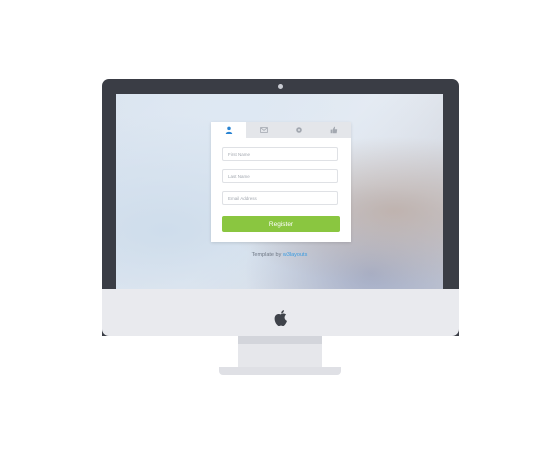 This screenshot has height=455, width=548. I want to click on first-name-field, so click(280, 154).